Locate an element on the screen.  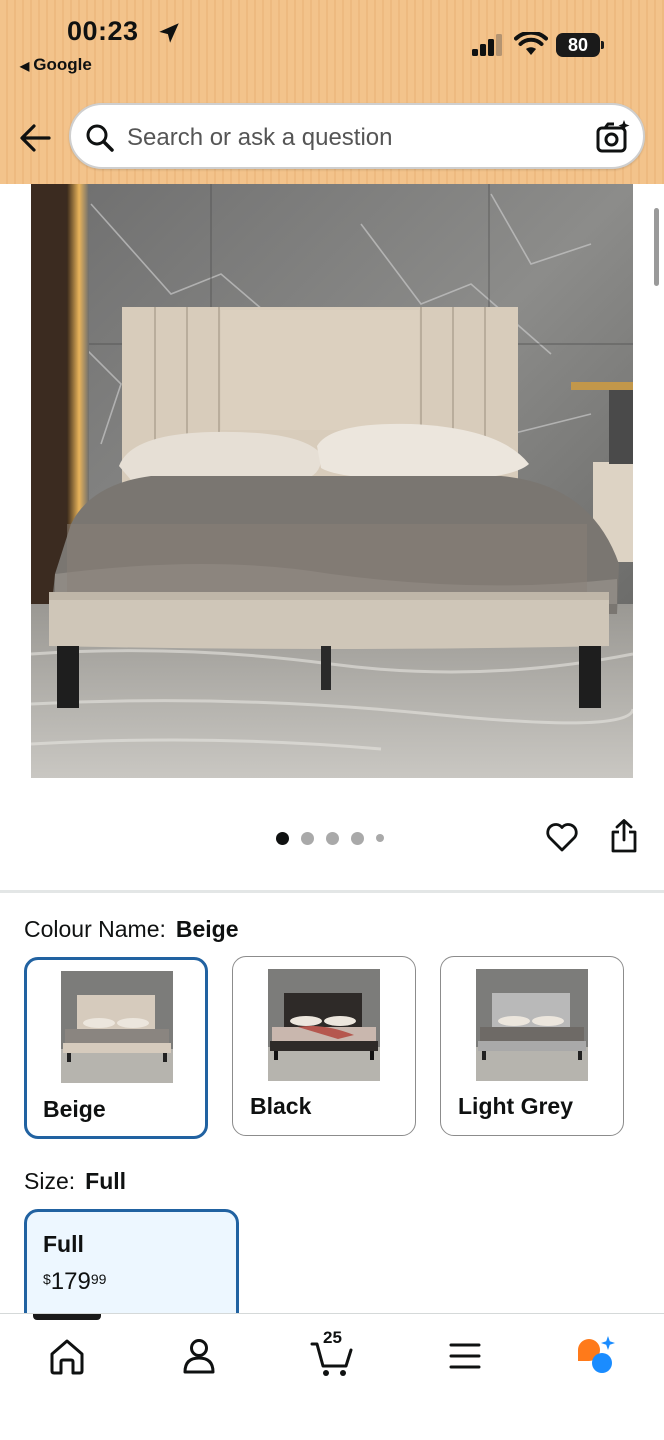
search-bar: Search or ask a question is located at coordinates (357, 136).